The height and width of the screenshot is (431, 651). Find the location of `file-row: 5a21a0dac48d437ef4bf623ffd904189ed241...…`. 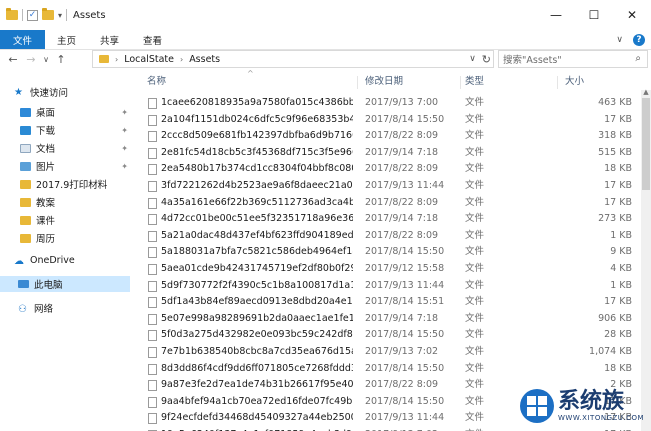

file-row: 5a21a0dac48d437ef4bf623ffd904189ed241...… is located at coordinates (389, 236).